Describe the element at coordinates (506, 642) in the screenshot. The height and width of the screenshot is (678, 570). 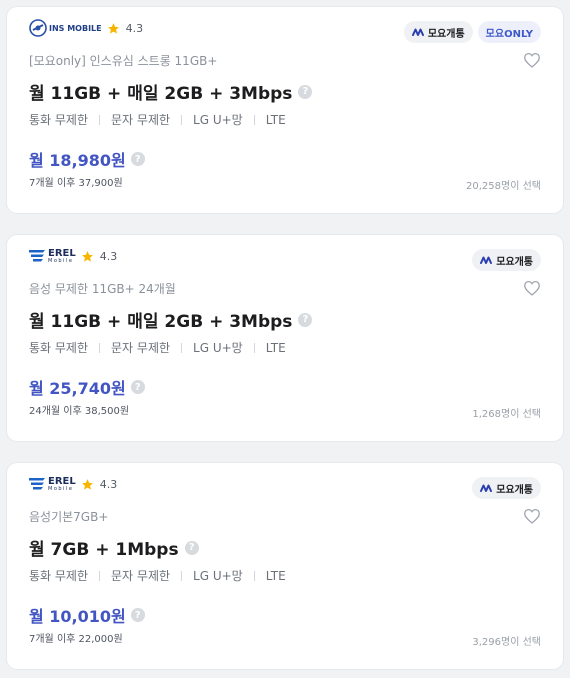
I see `selection-count: 3,296명이 선택` at that location.